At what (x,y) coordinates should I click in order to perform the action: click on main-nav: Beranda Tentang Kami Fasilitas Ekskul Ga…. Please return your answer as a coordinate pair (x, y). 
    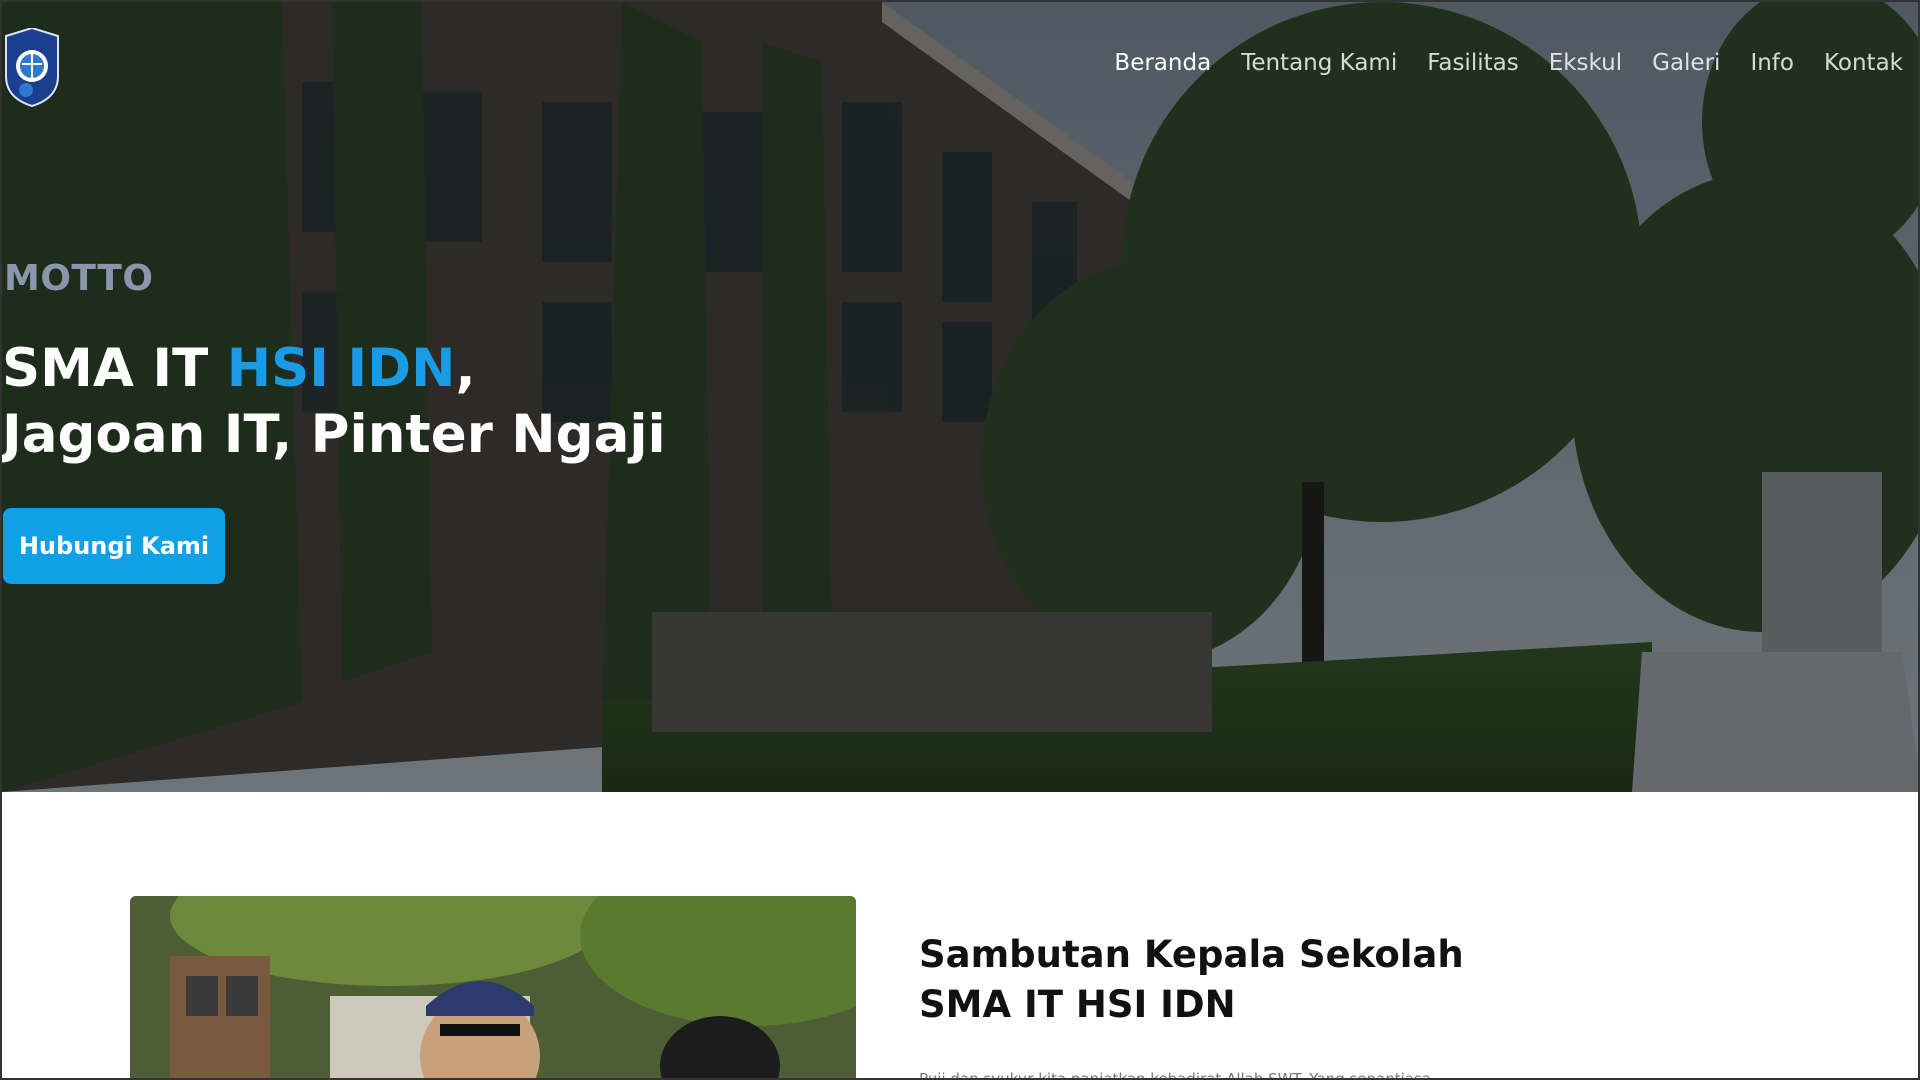
    Looking at the image, I should click on (1508, 63).